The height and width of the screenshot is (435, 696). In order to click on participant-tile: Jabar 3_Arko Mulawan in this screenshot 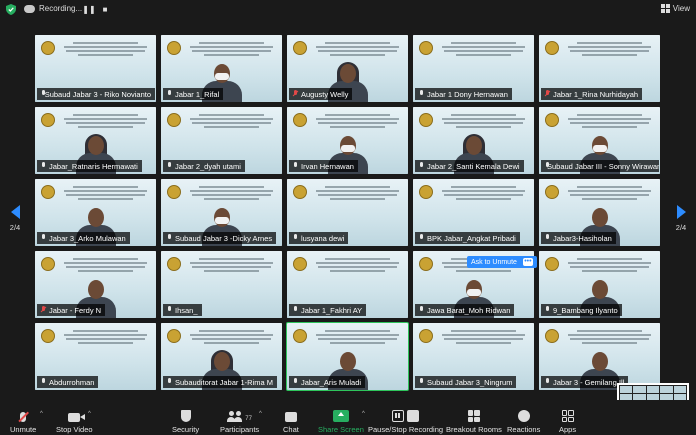, I will do `click(95, 212)`.